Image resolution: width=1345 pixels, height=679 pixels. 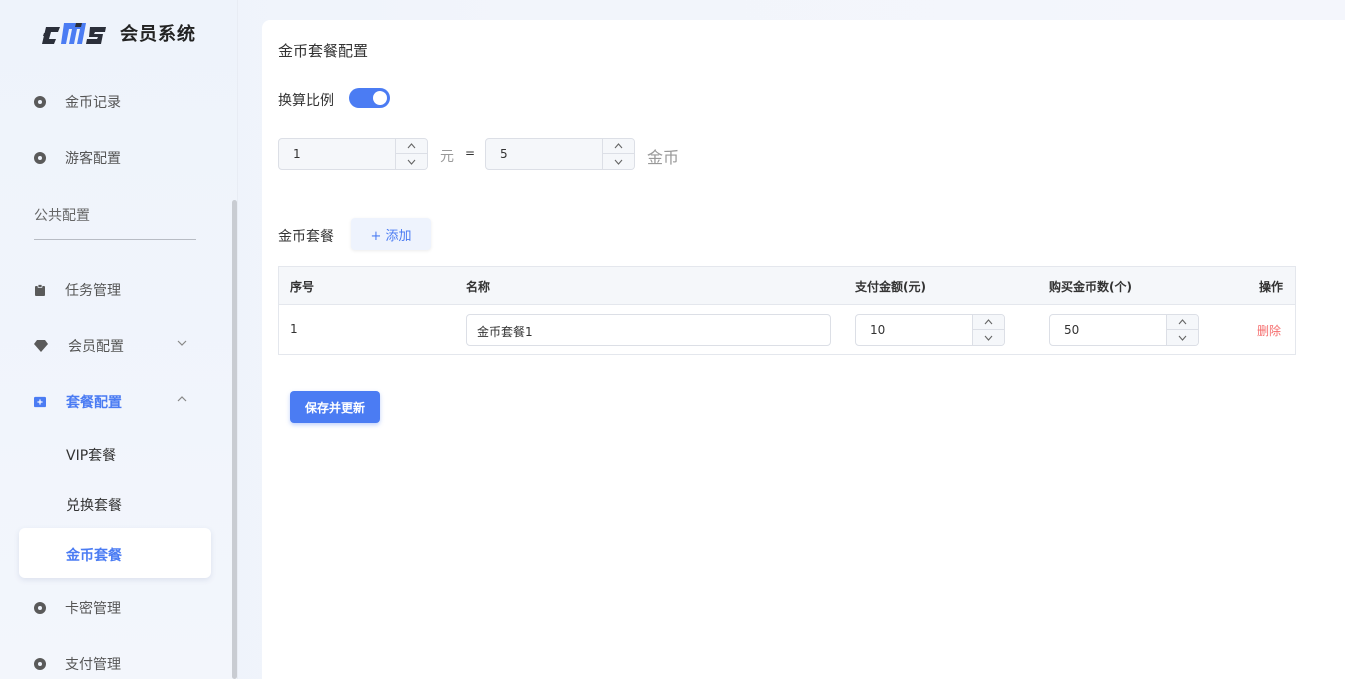 I want to click on sidebar-item-label: 任务管理, so click(x=93, y=291).